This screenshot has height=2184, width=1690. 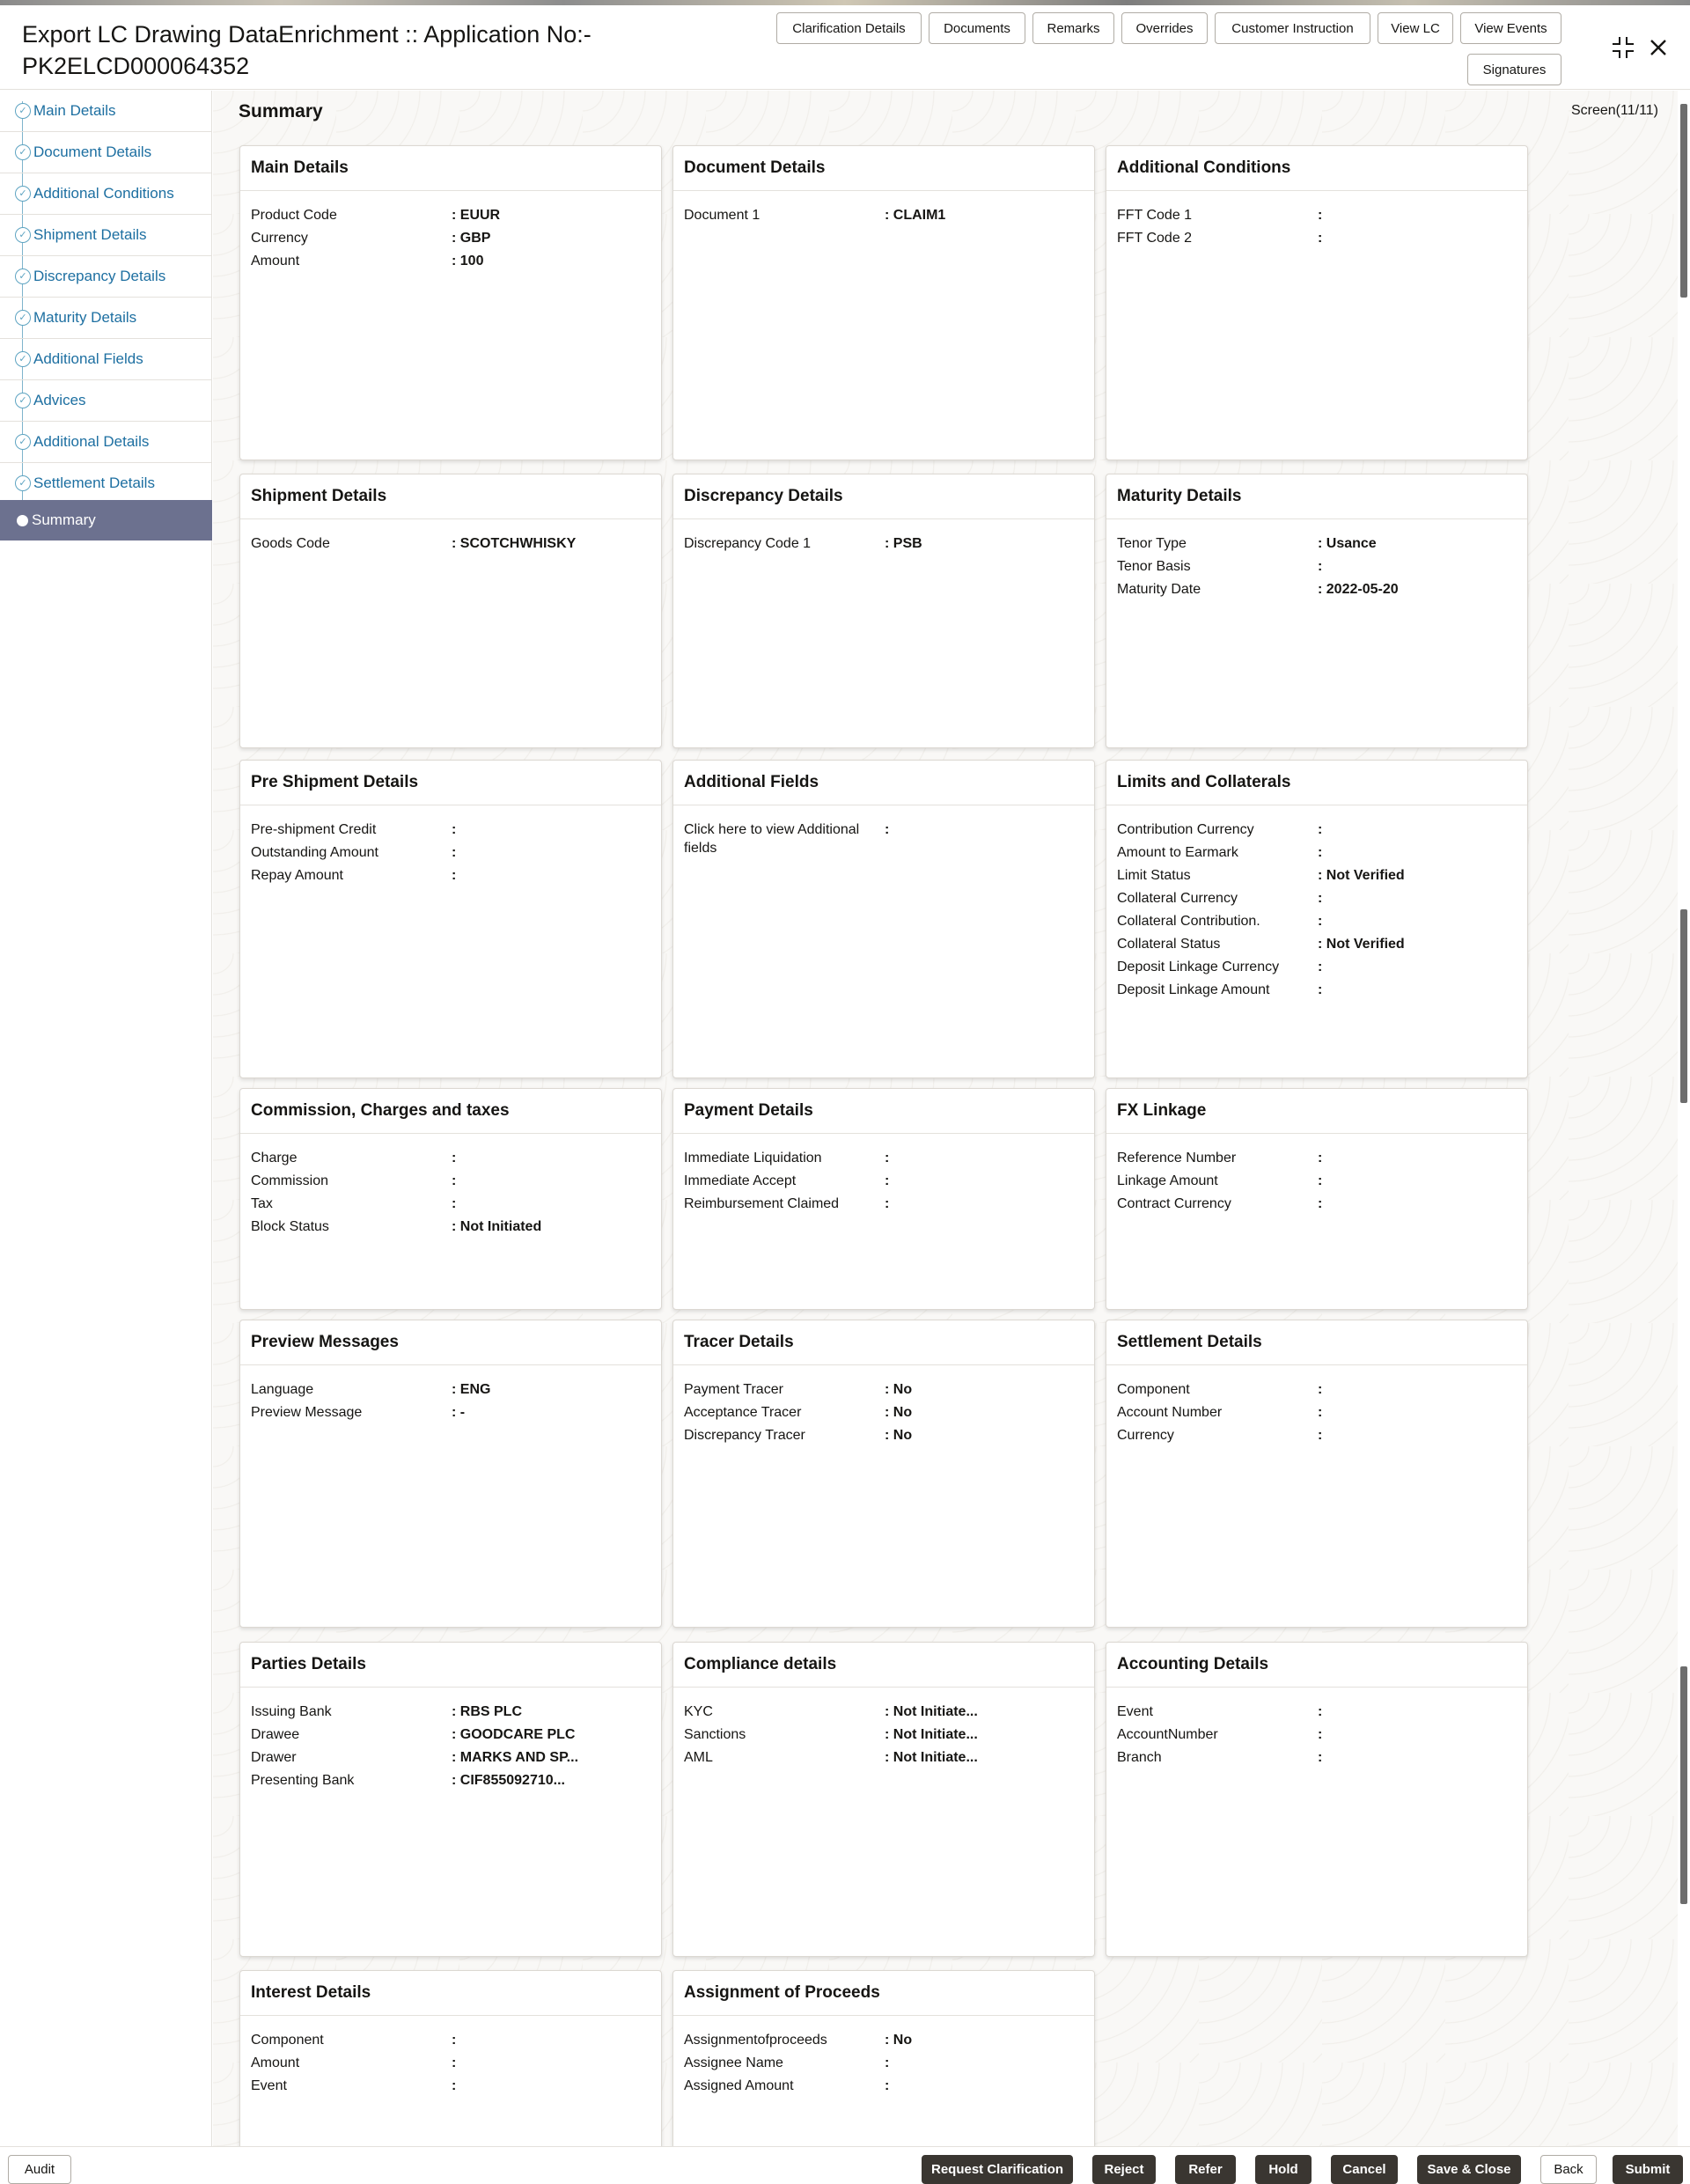 What do you see at coordinates (904, 543) in the screenshot?
I see `field-value: : PSB` at bounding box center [904, 543].